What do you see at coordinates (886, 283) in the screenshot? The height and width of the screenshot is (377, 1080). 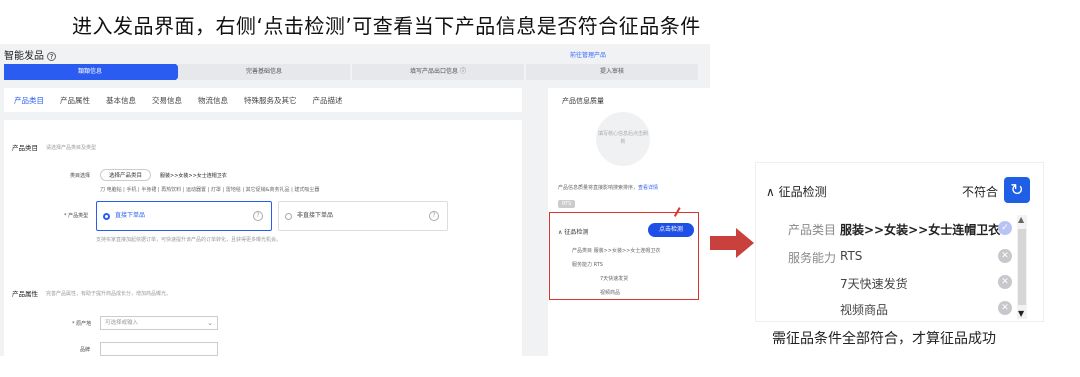 I see `list-item: 7天快速发货 ✕` at bounding box center [886, 283].